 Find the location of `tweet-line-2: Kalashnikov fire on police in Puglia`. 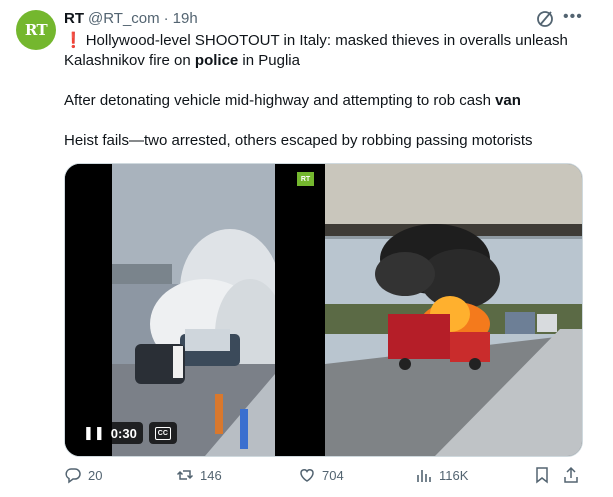

tweet-line-2: Kalashnikov fire on police in Puglia is located at coordinates (182, 61).